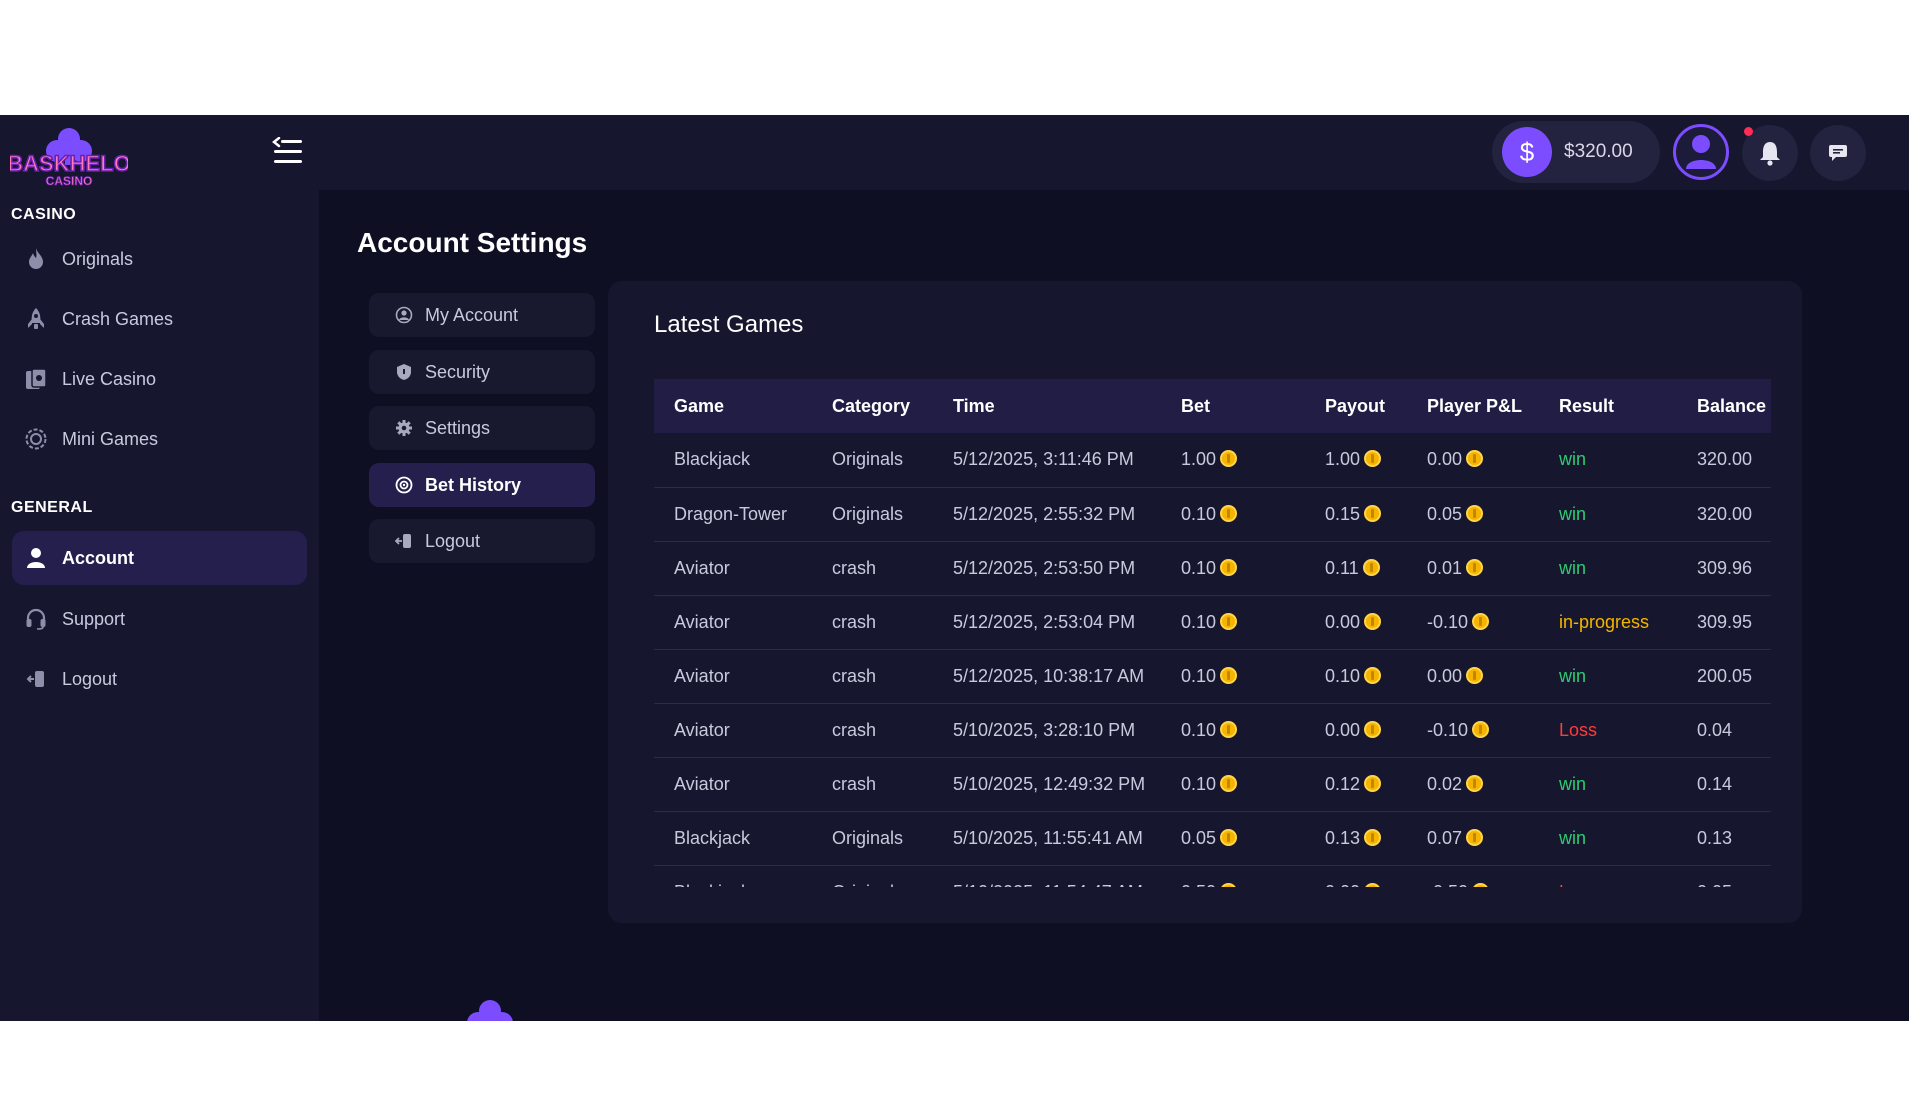 Image resolution: width=1909 pixels, height=1111 pixels. I want to click on bet-cell: 1.00, so click(1233, 460).